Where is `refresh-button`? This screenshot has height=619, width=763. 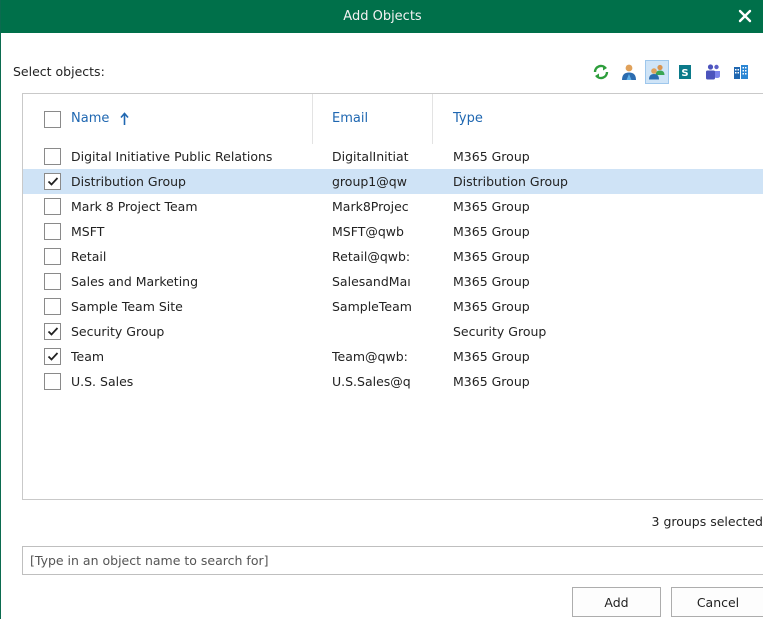 refresh-button is located at coordinates (601, 72).